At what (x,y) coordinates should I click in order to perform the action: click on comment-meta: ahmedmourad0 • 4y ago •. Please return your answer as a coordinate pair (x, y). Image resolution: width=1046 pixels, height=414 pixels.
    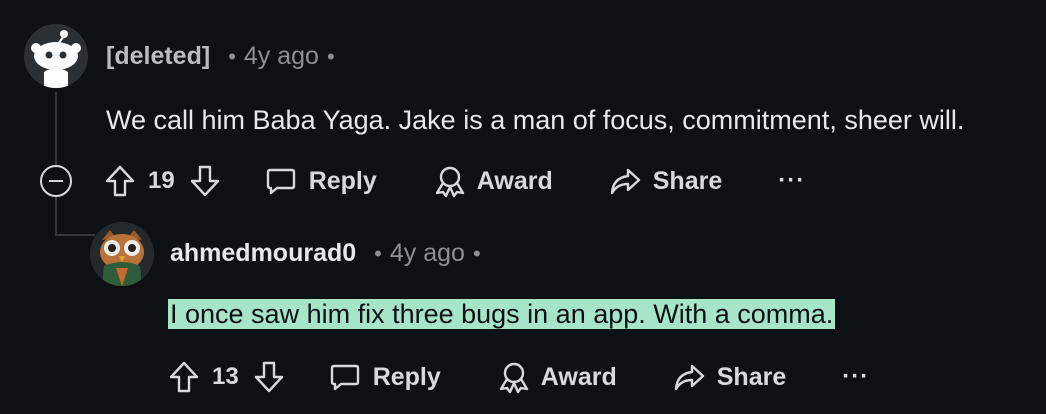
    Looking at the image, I should click on (329, 253).